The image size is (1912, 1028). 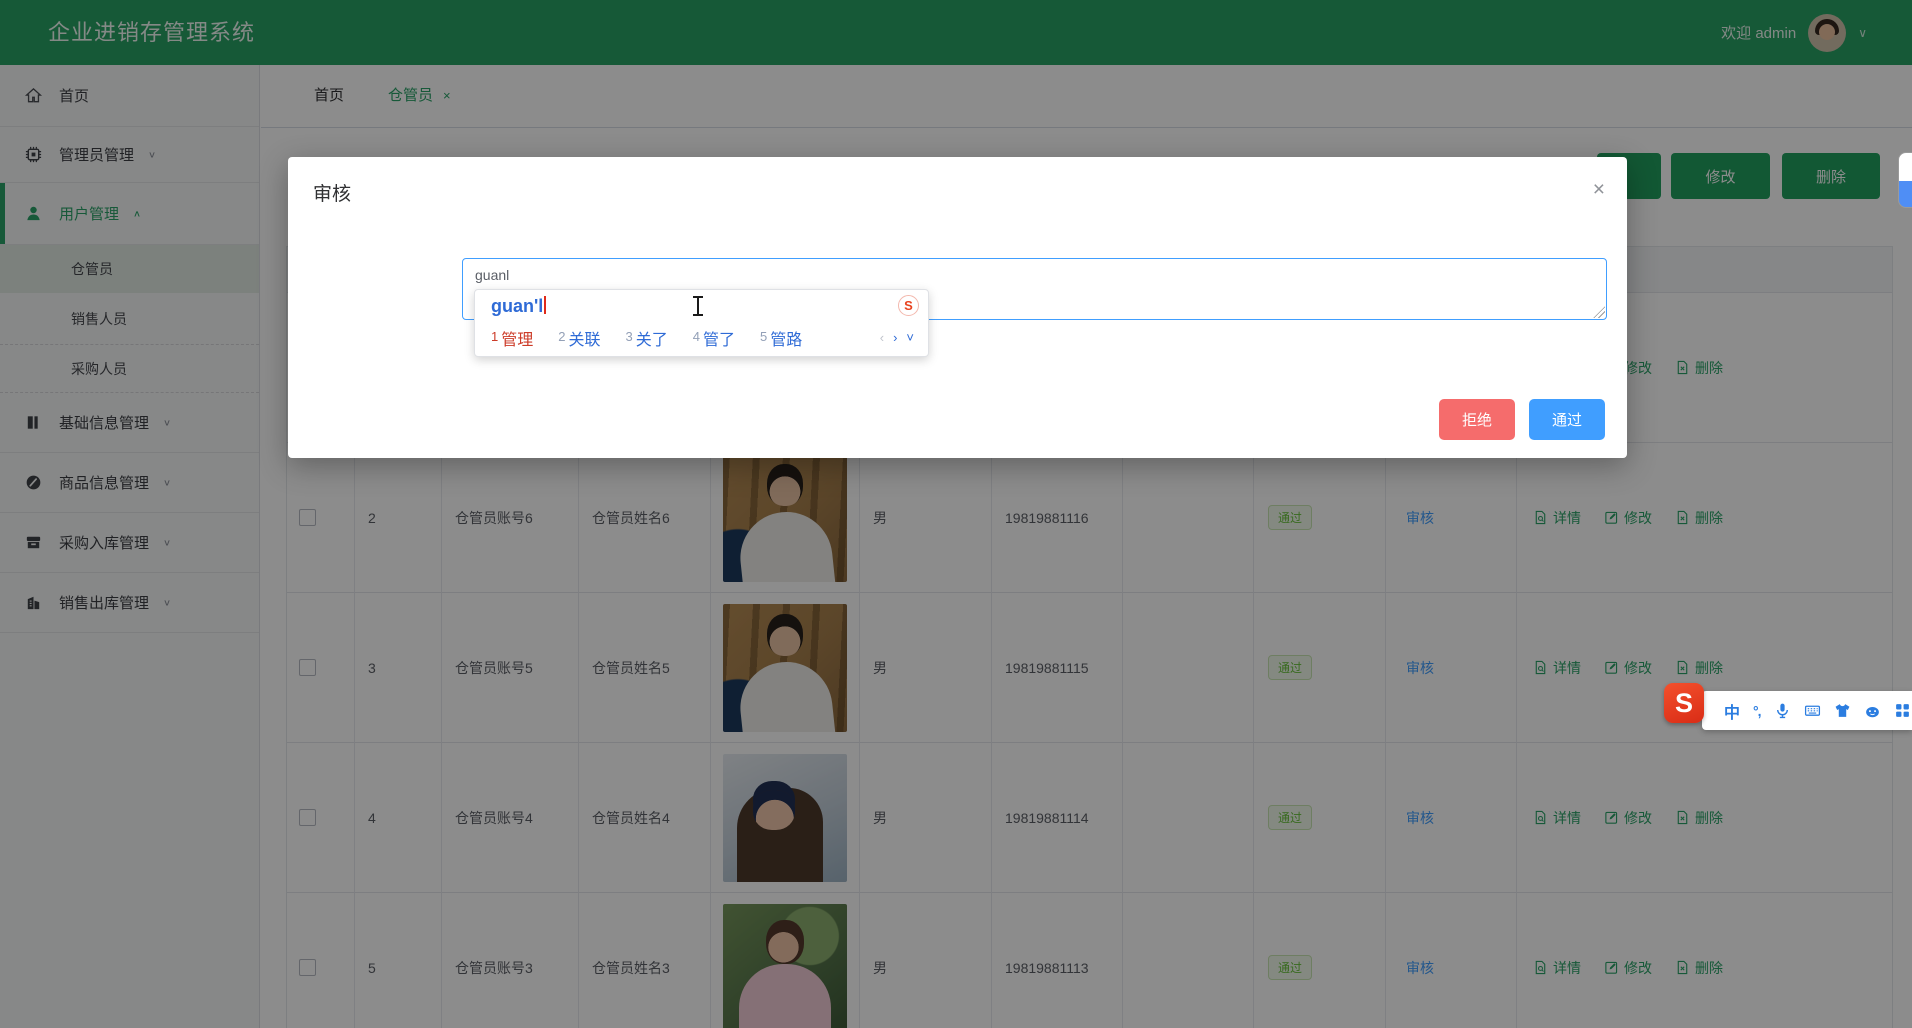 What do you see at coordinates (1757, 711) in the screenshot?
I see `punctuation-icon: °,` at bounding box center [1757, 711].